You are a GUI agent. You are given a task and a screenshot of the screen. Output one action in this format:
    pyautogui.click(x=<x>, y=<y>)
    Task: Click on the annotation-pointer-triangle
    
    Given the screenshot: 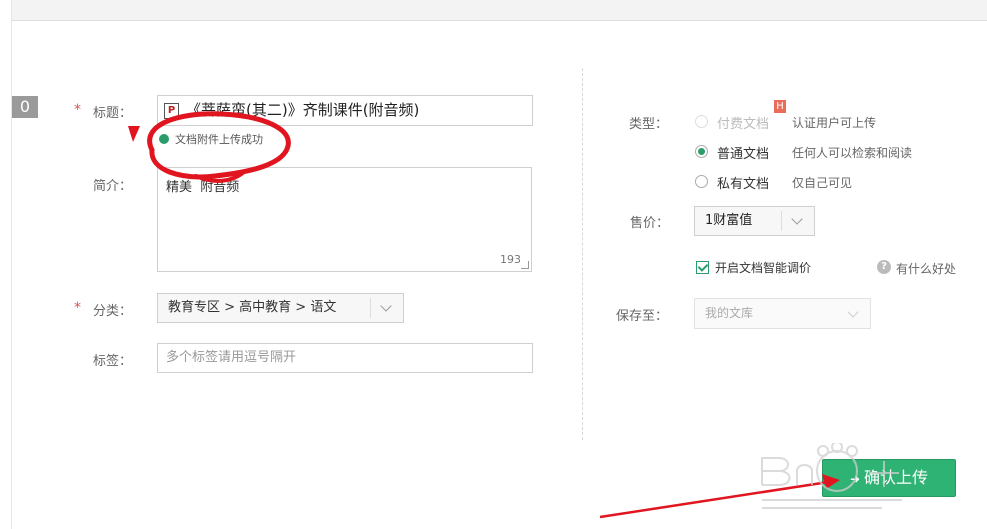 What is the action you would take?
    pyautogui.click(x=134, y=134)
    